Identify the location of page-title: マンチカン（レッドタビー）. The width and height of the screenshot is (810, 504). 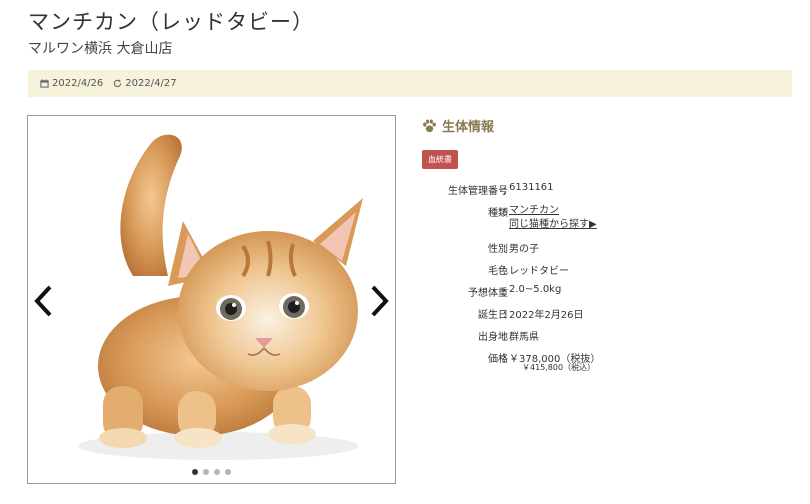
(171, 22).